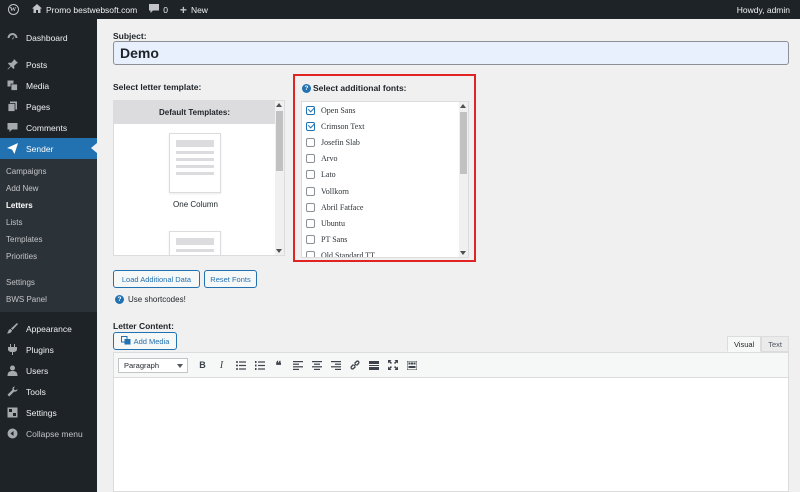  Describe the element at coordinates (451, 53) in the screenshot. I see `subject-input: Demo` at that location.